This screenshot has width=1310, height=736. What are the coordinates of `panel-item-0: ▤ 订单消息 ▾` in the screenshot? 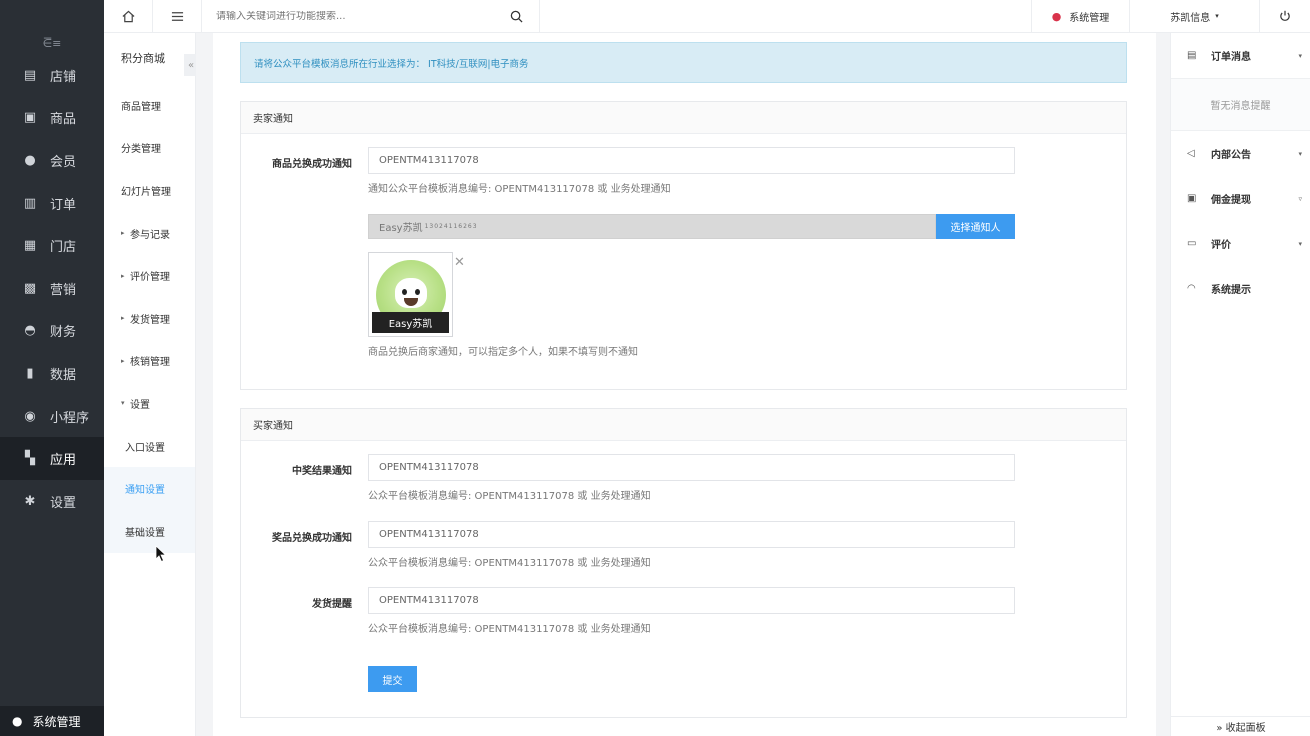 It's located at (1240, 55).